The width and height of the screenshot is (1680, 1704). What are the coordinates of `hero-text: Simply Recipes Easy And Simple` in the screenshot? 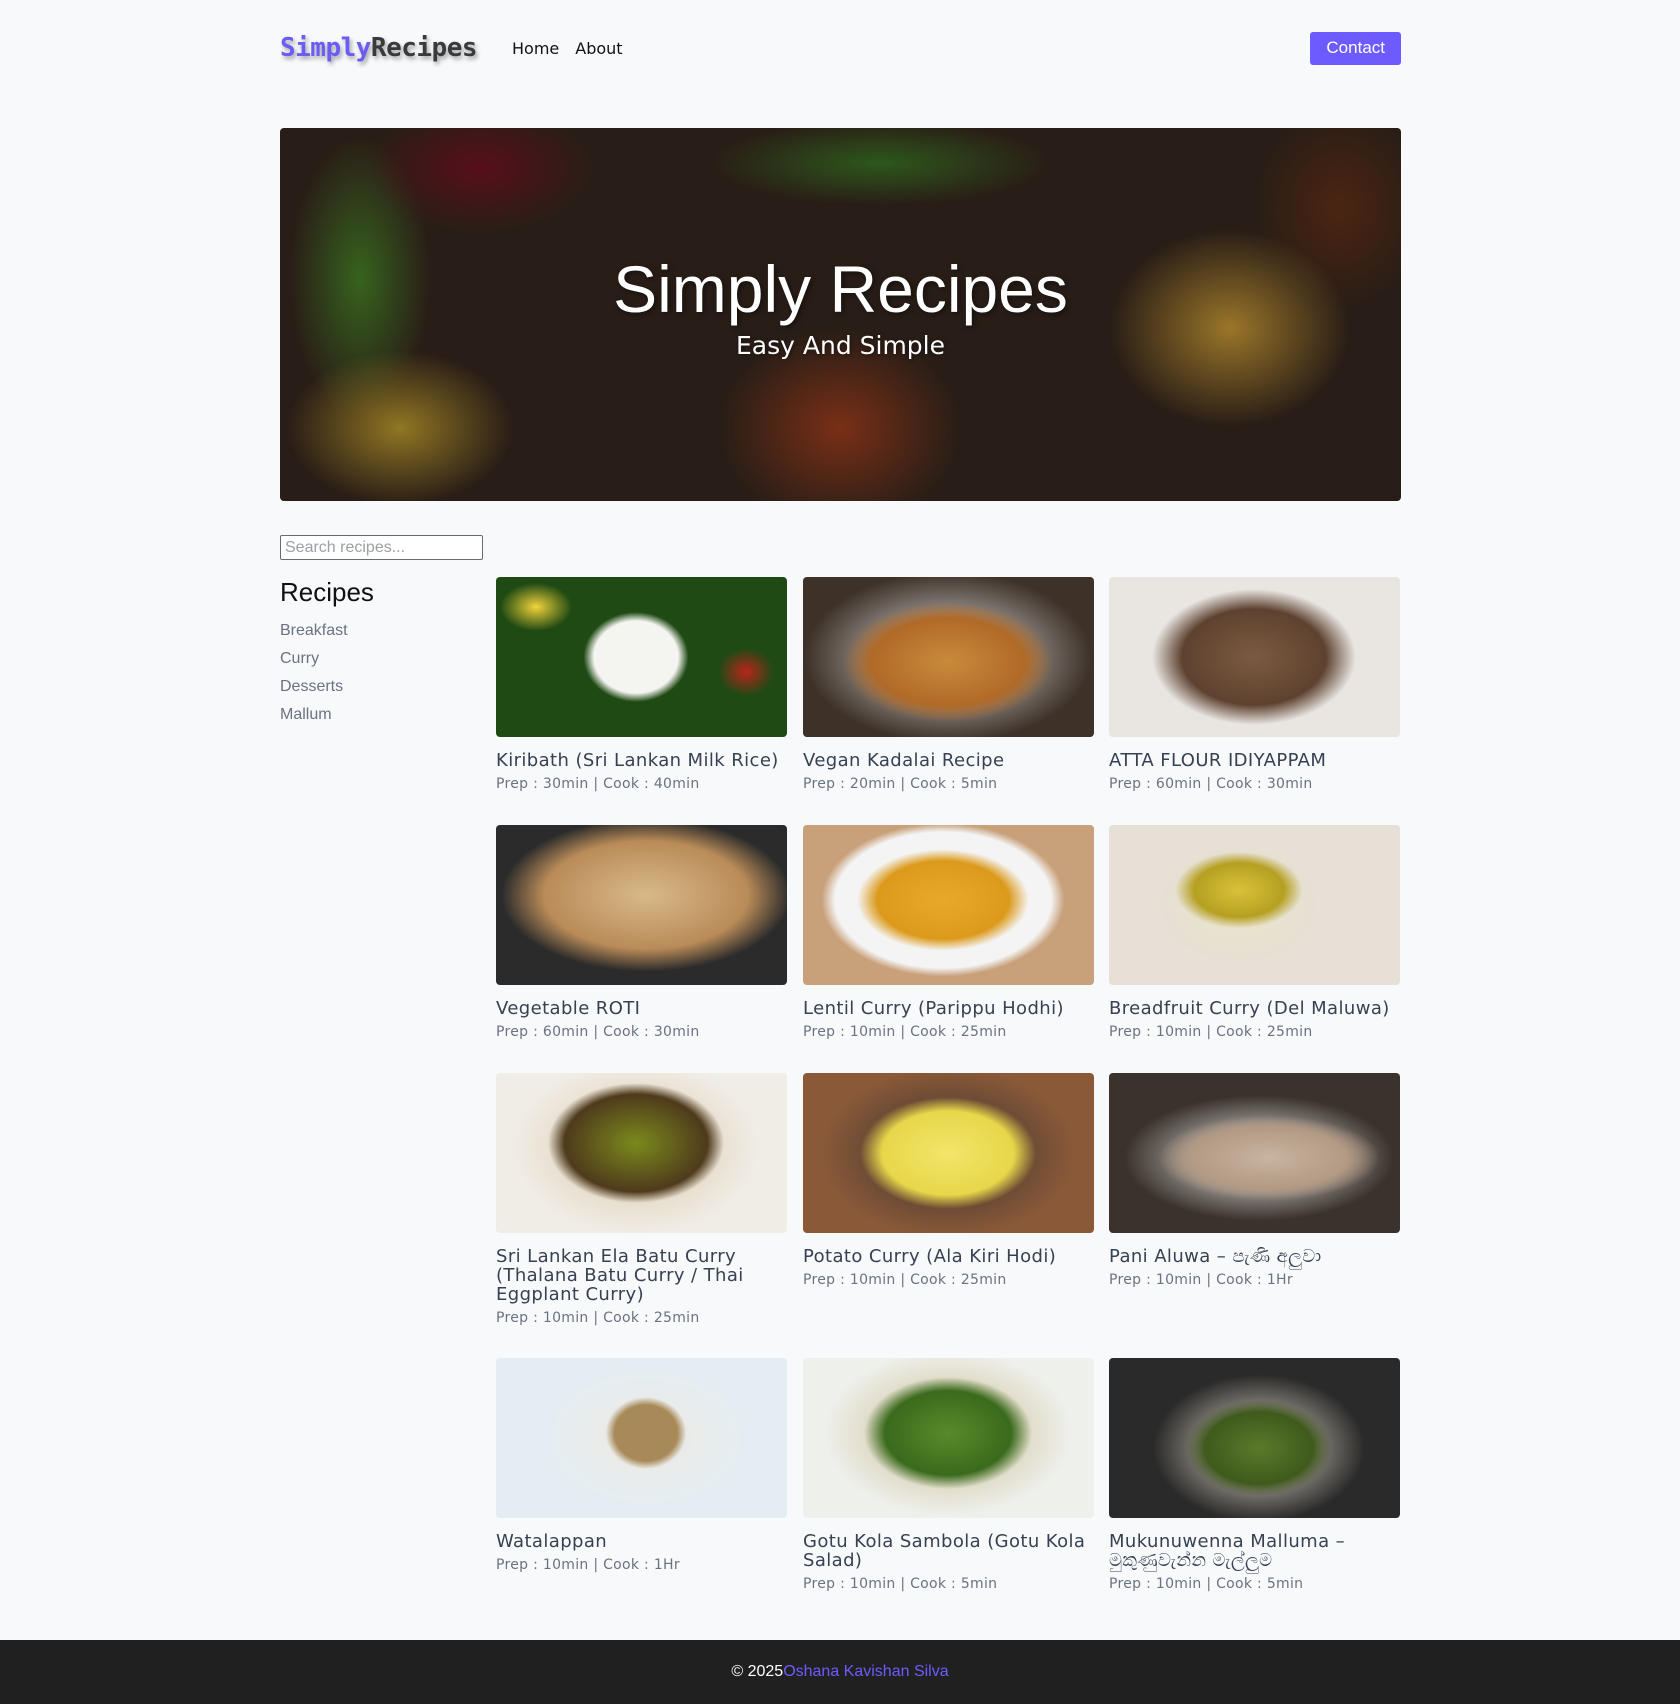 It's located at (840, 314).